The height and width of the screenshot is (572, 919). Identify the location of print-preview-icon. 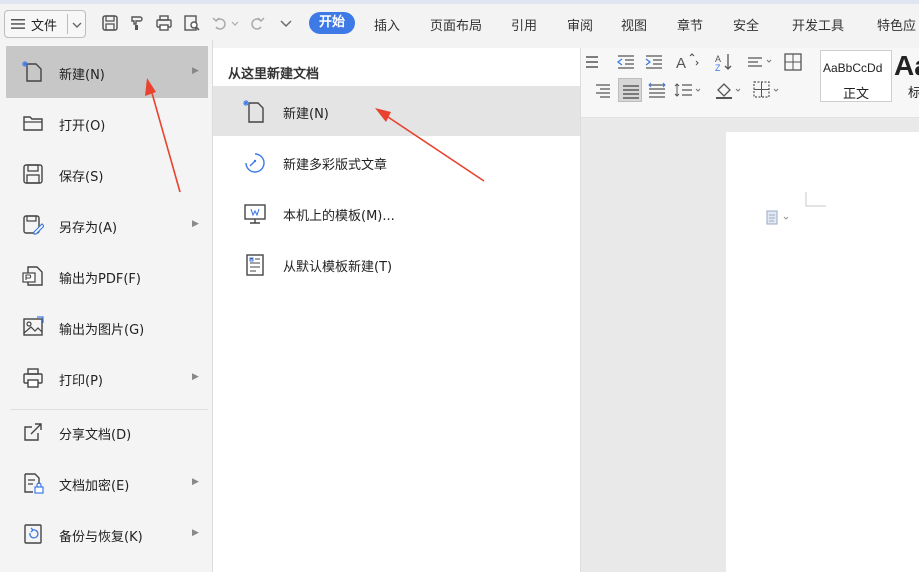
(192, 23).